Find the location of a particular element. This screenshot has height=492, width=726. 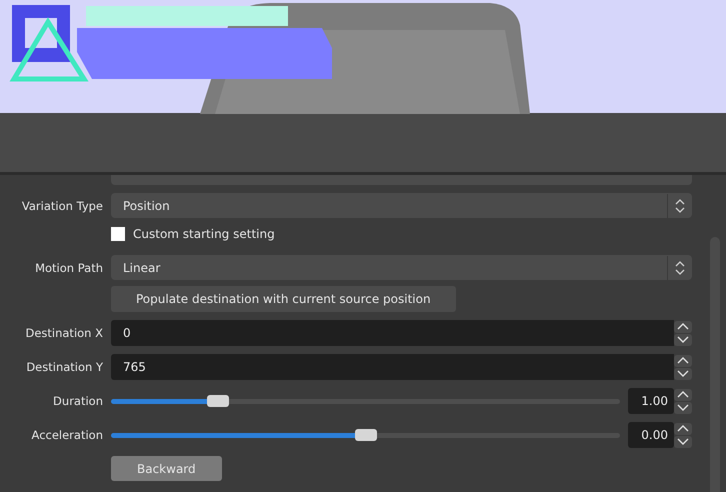

number-field: 0 is located at coordinates (392, 333).